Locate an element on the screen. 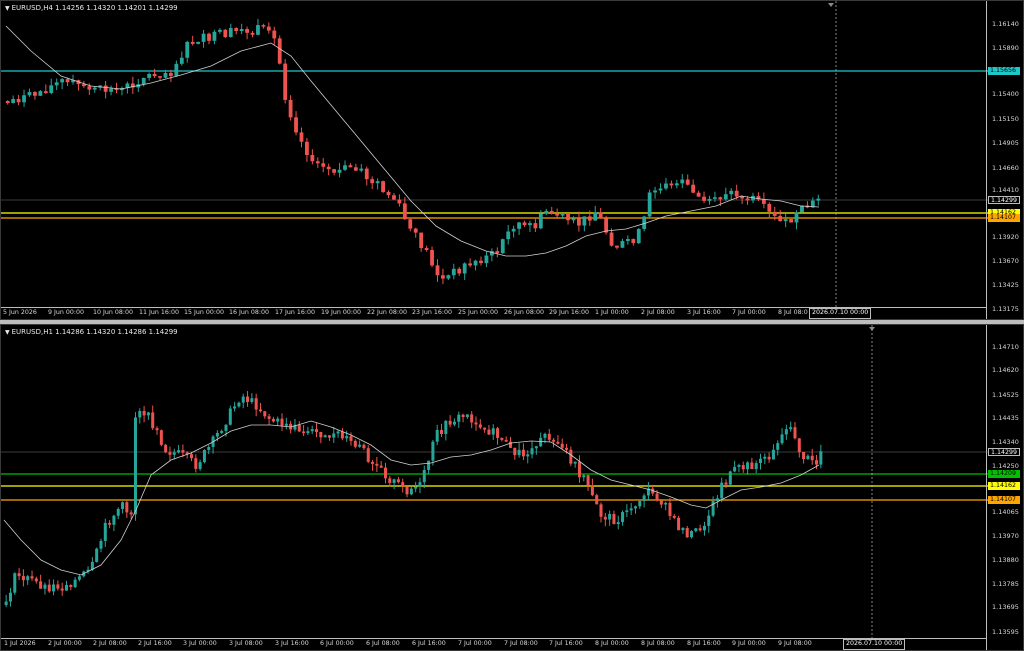 This screenshot has height=651, width=1024. price-level-tag: 1.14299 is located at coordinates (1004, 200).